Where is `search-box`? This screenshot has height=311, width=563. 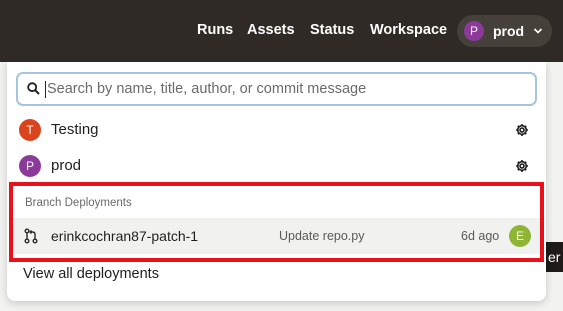 search-box is located at coordinates (276, 89).